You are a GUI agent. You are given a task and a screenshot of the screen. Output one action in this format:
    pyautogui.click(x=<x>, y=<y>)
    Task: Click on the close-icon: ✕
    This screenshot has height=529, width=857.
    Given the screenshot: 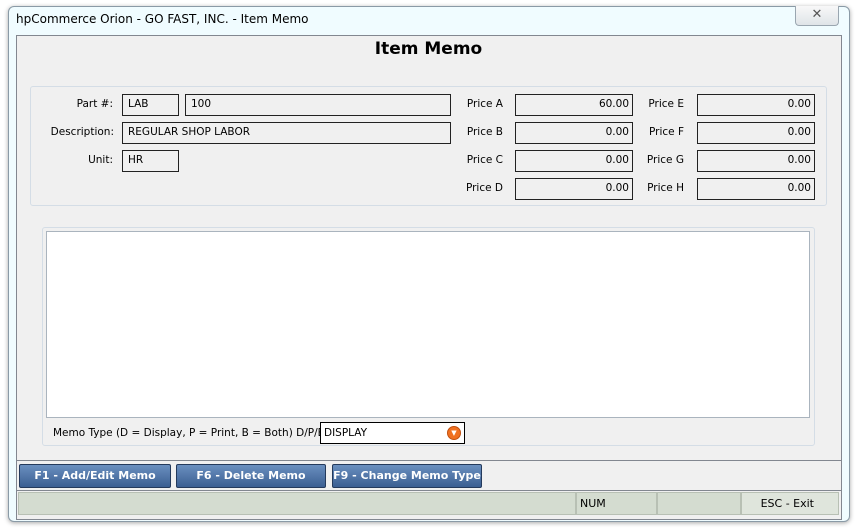 What is the action you would take?
    pyautogui.click(x=817, y=14)
    